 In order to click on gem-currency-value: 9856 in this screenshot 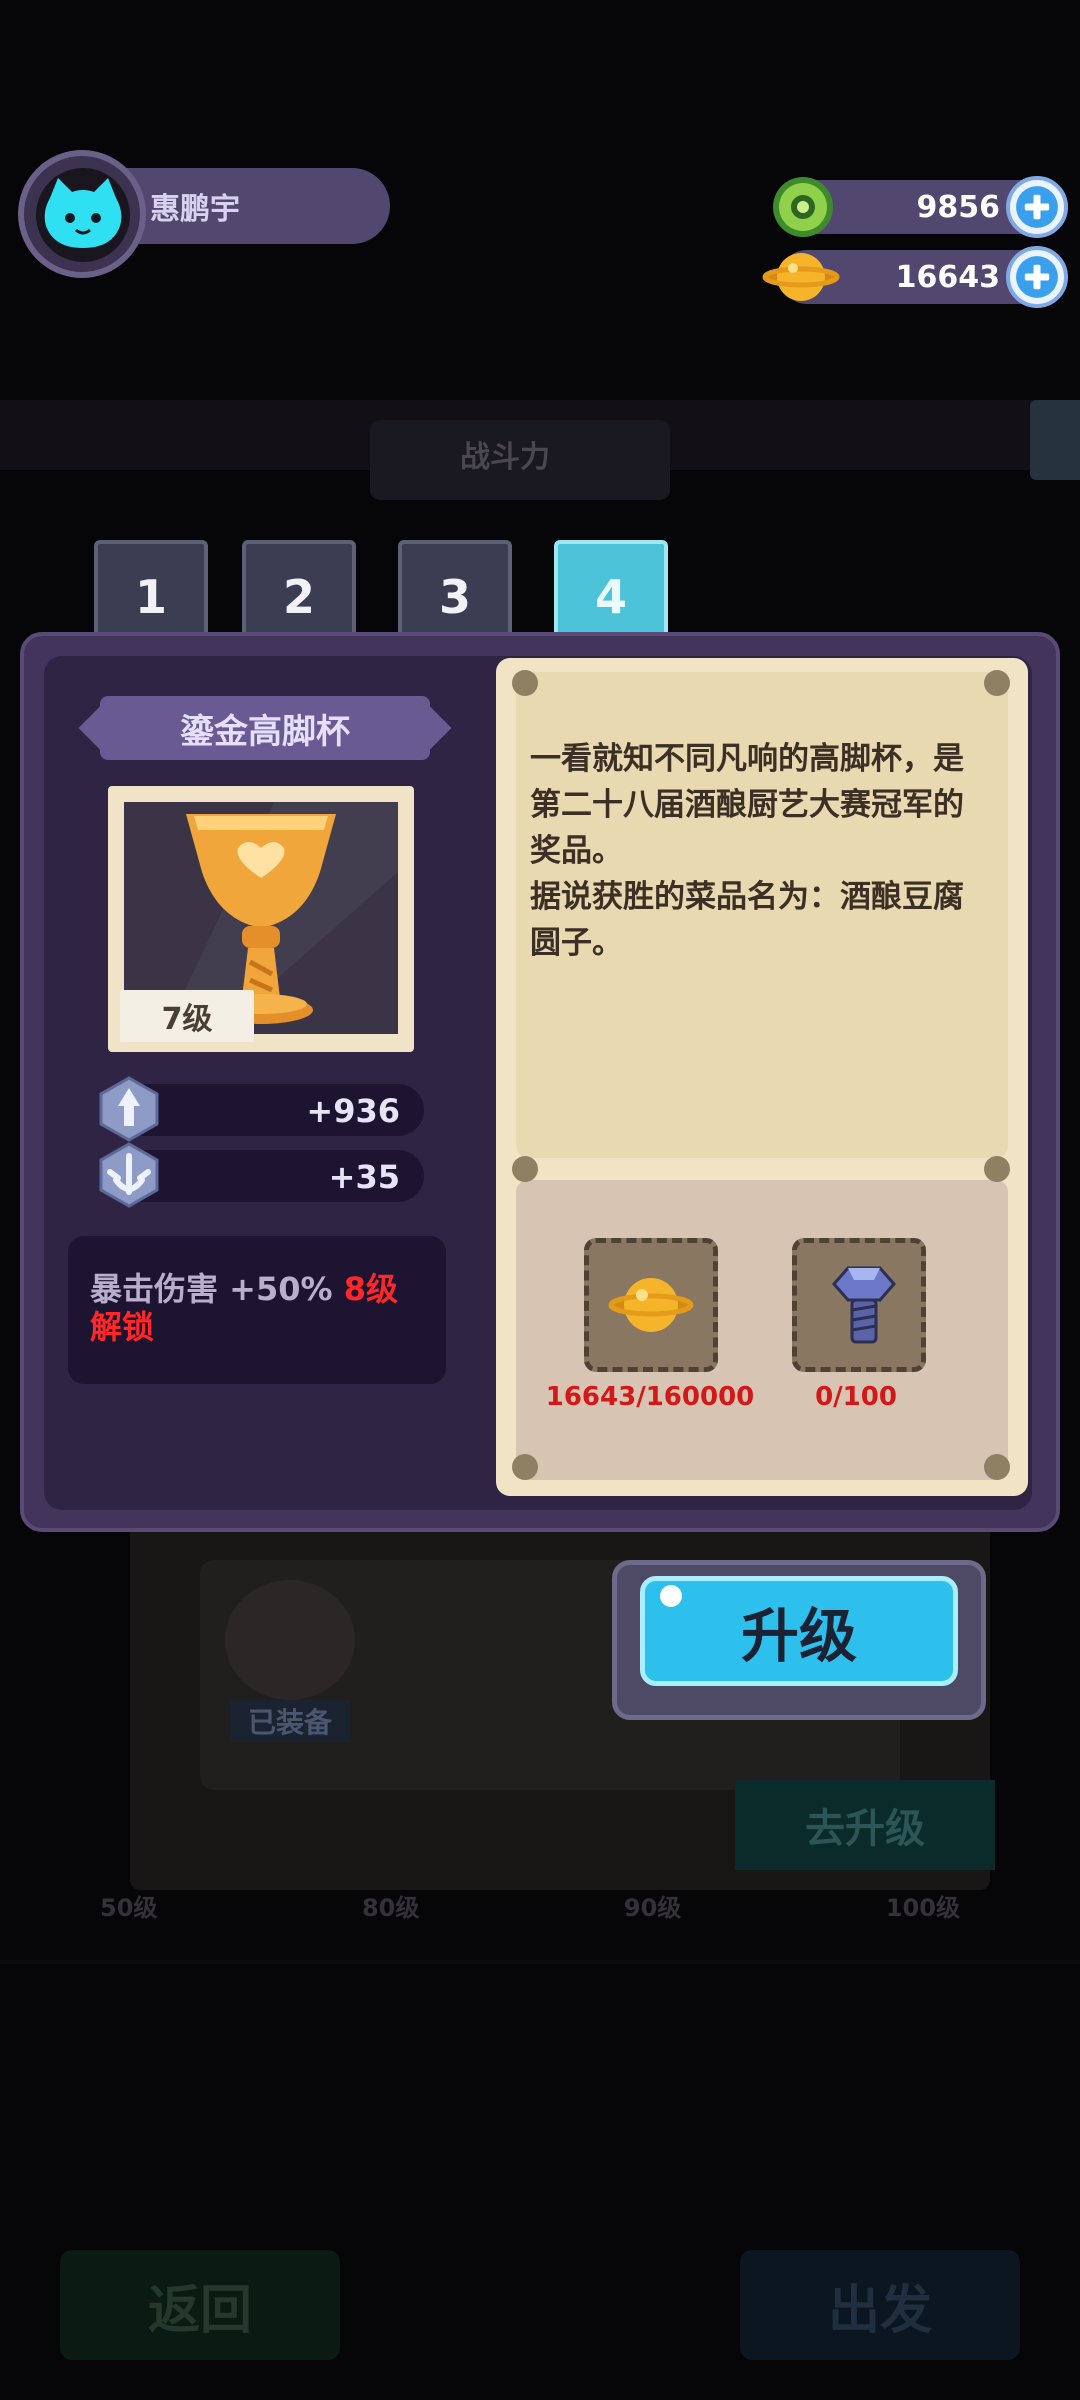, I will do `click(958, 207)`.